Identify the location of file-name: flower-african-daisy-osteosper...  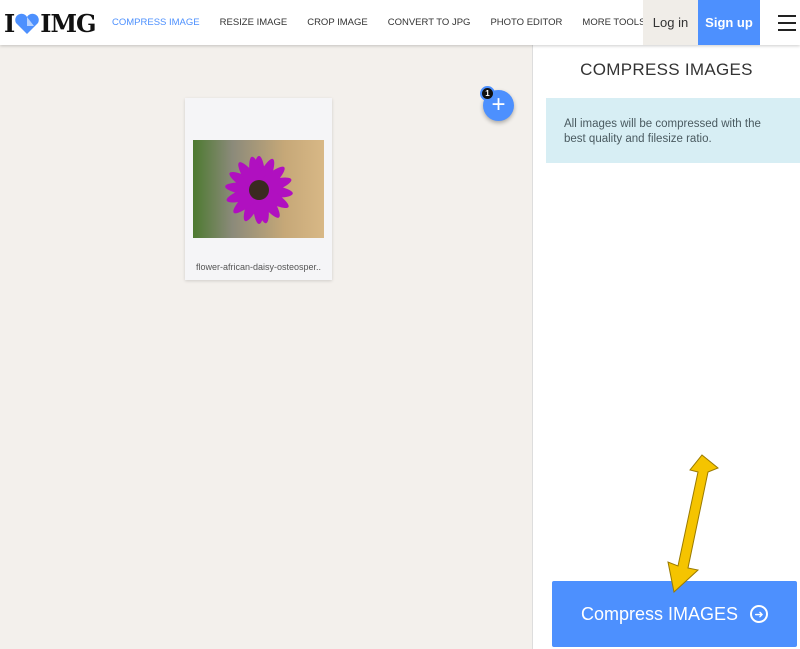
(258, 267).